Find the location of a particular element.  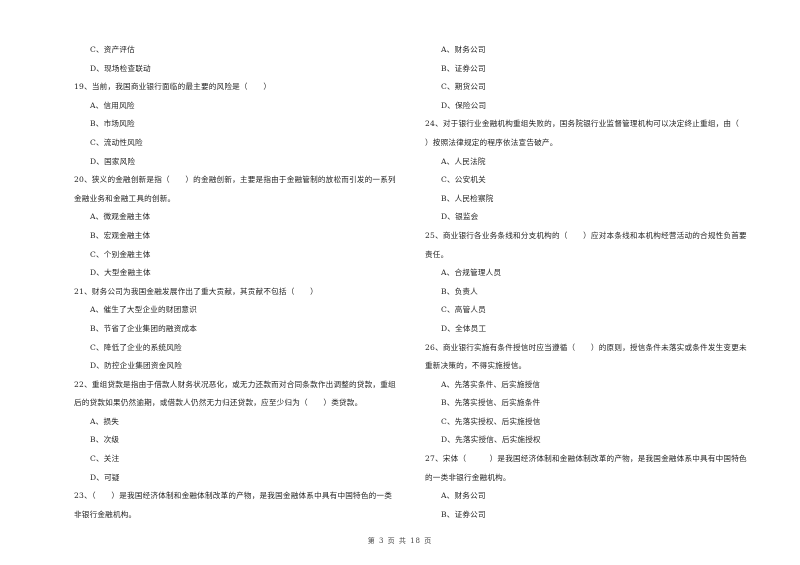

answer-option: B、次级 is located at coordinates (105, 440).